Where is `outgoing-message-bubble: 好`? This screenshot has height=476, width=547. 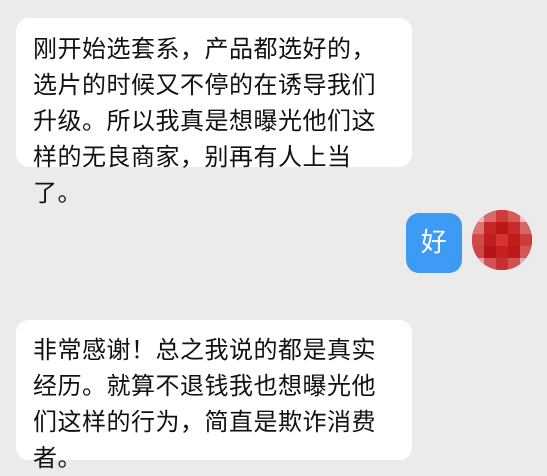
outgoing-message-bubble: 好 is located at coordinates (434, 243).